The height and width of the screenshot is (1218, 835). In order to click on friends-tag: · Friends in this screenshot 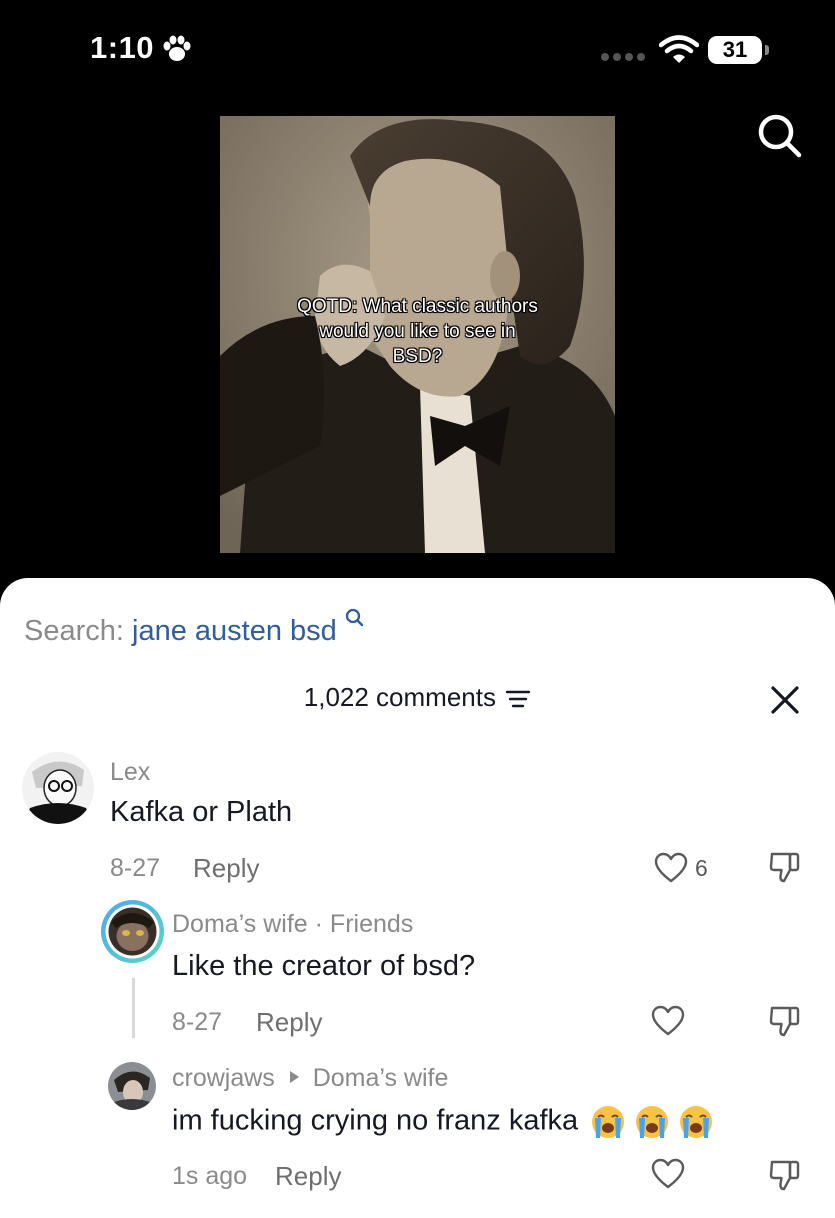, I will do `click(364, 924)`.